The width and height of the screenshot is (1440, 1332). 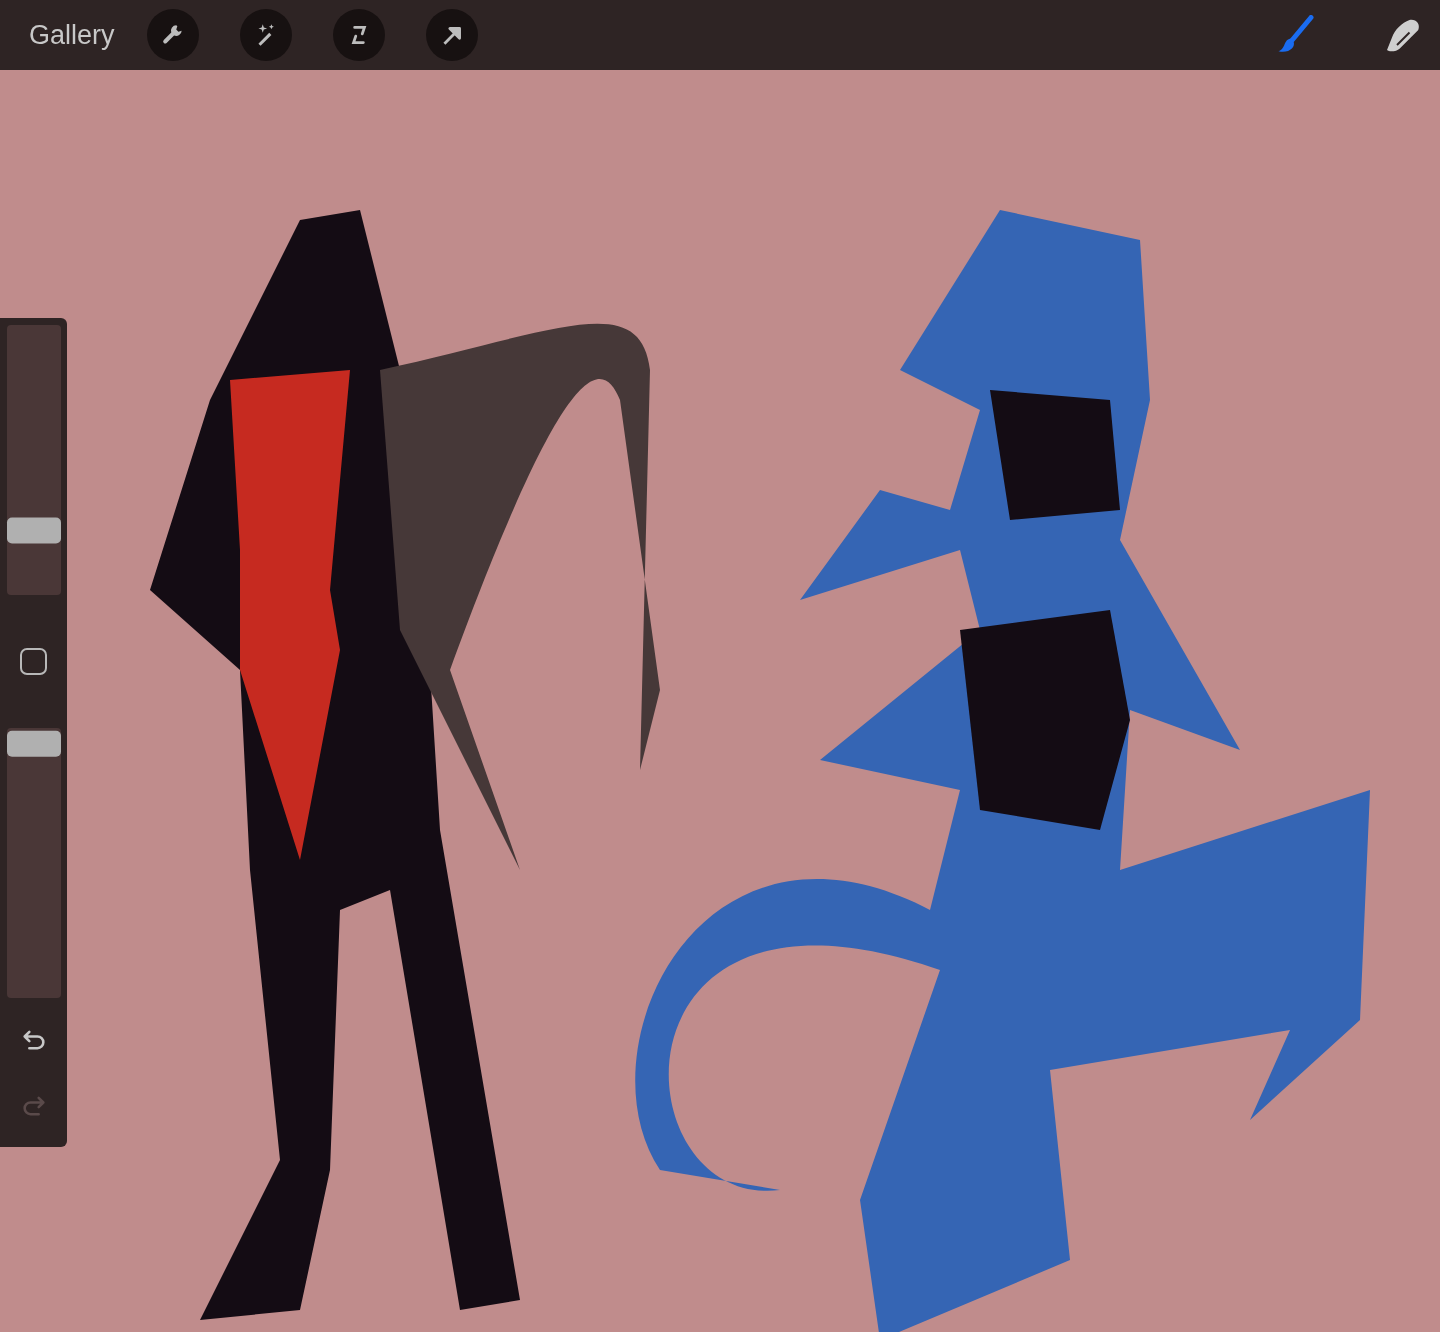 I want to click on gallery-link: Gallery, so click(x=72, y=35).